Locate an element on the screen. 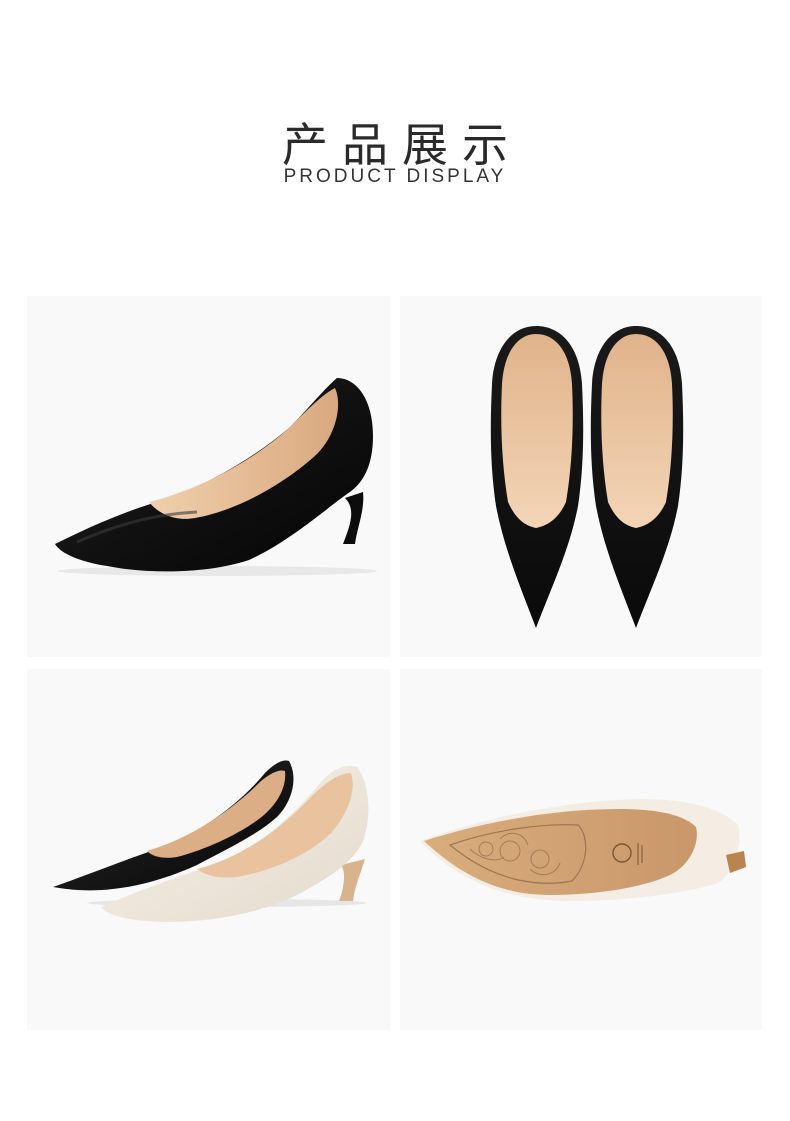  black-pump-side-view-photo is located at coordinates (216, 477).